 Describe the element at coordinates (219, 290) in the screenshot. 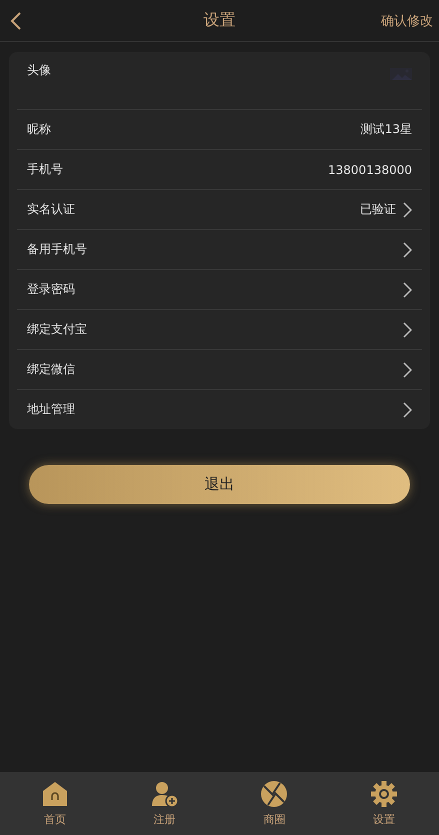

I see `settings-row: 登录密码` at that location.